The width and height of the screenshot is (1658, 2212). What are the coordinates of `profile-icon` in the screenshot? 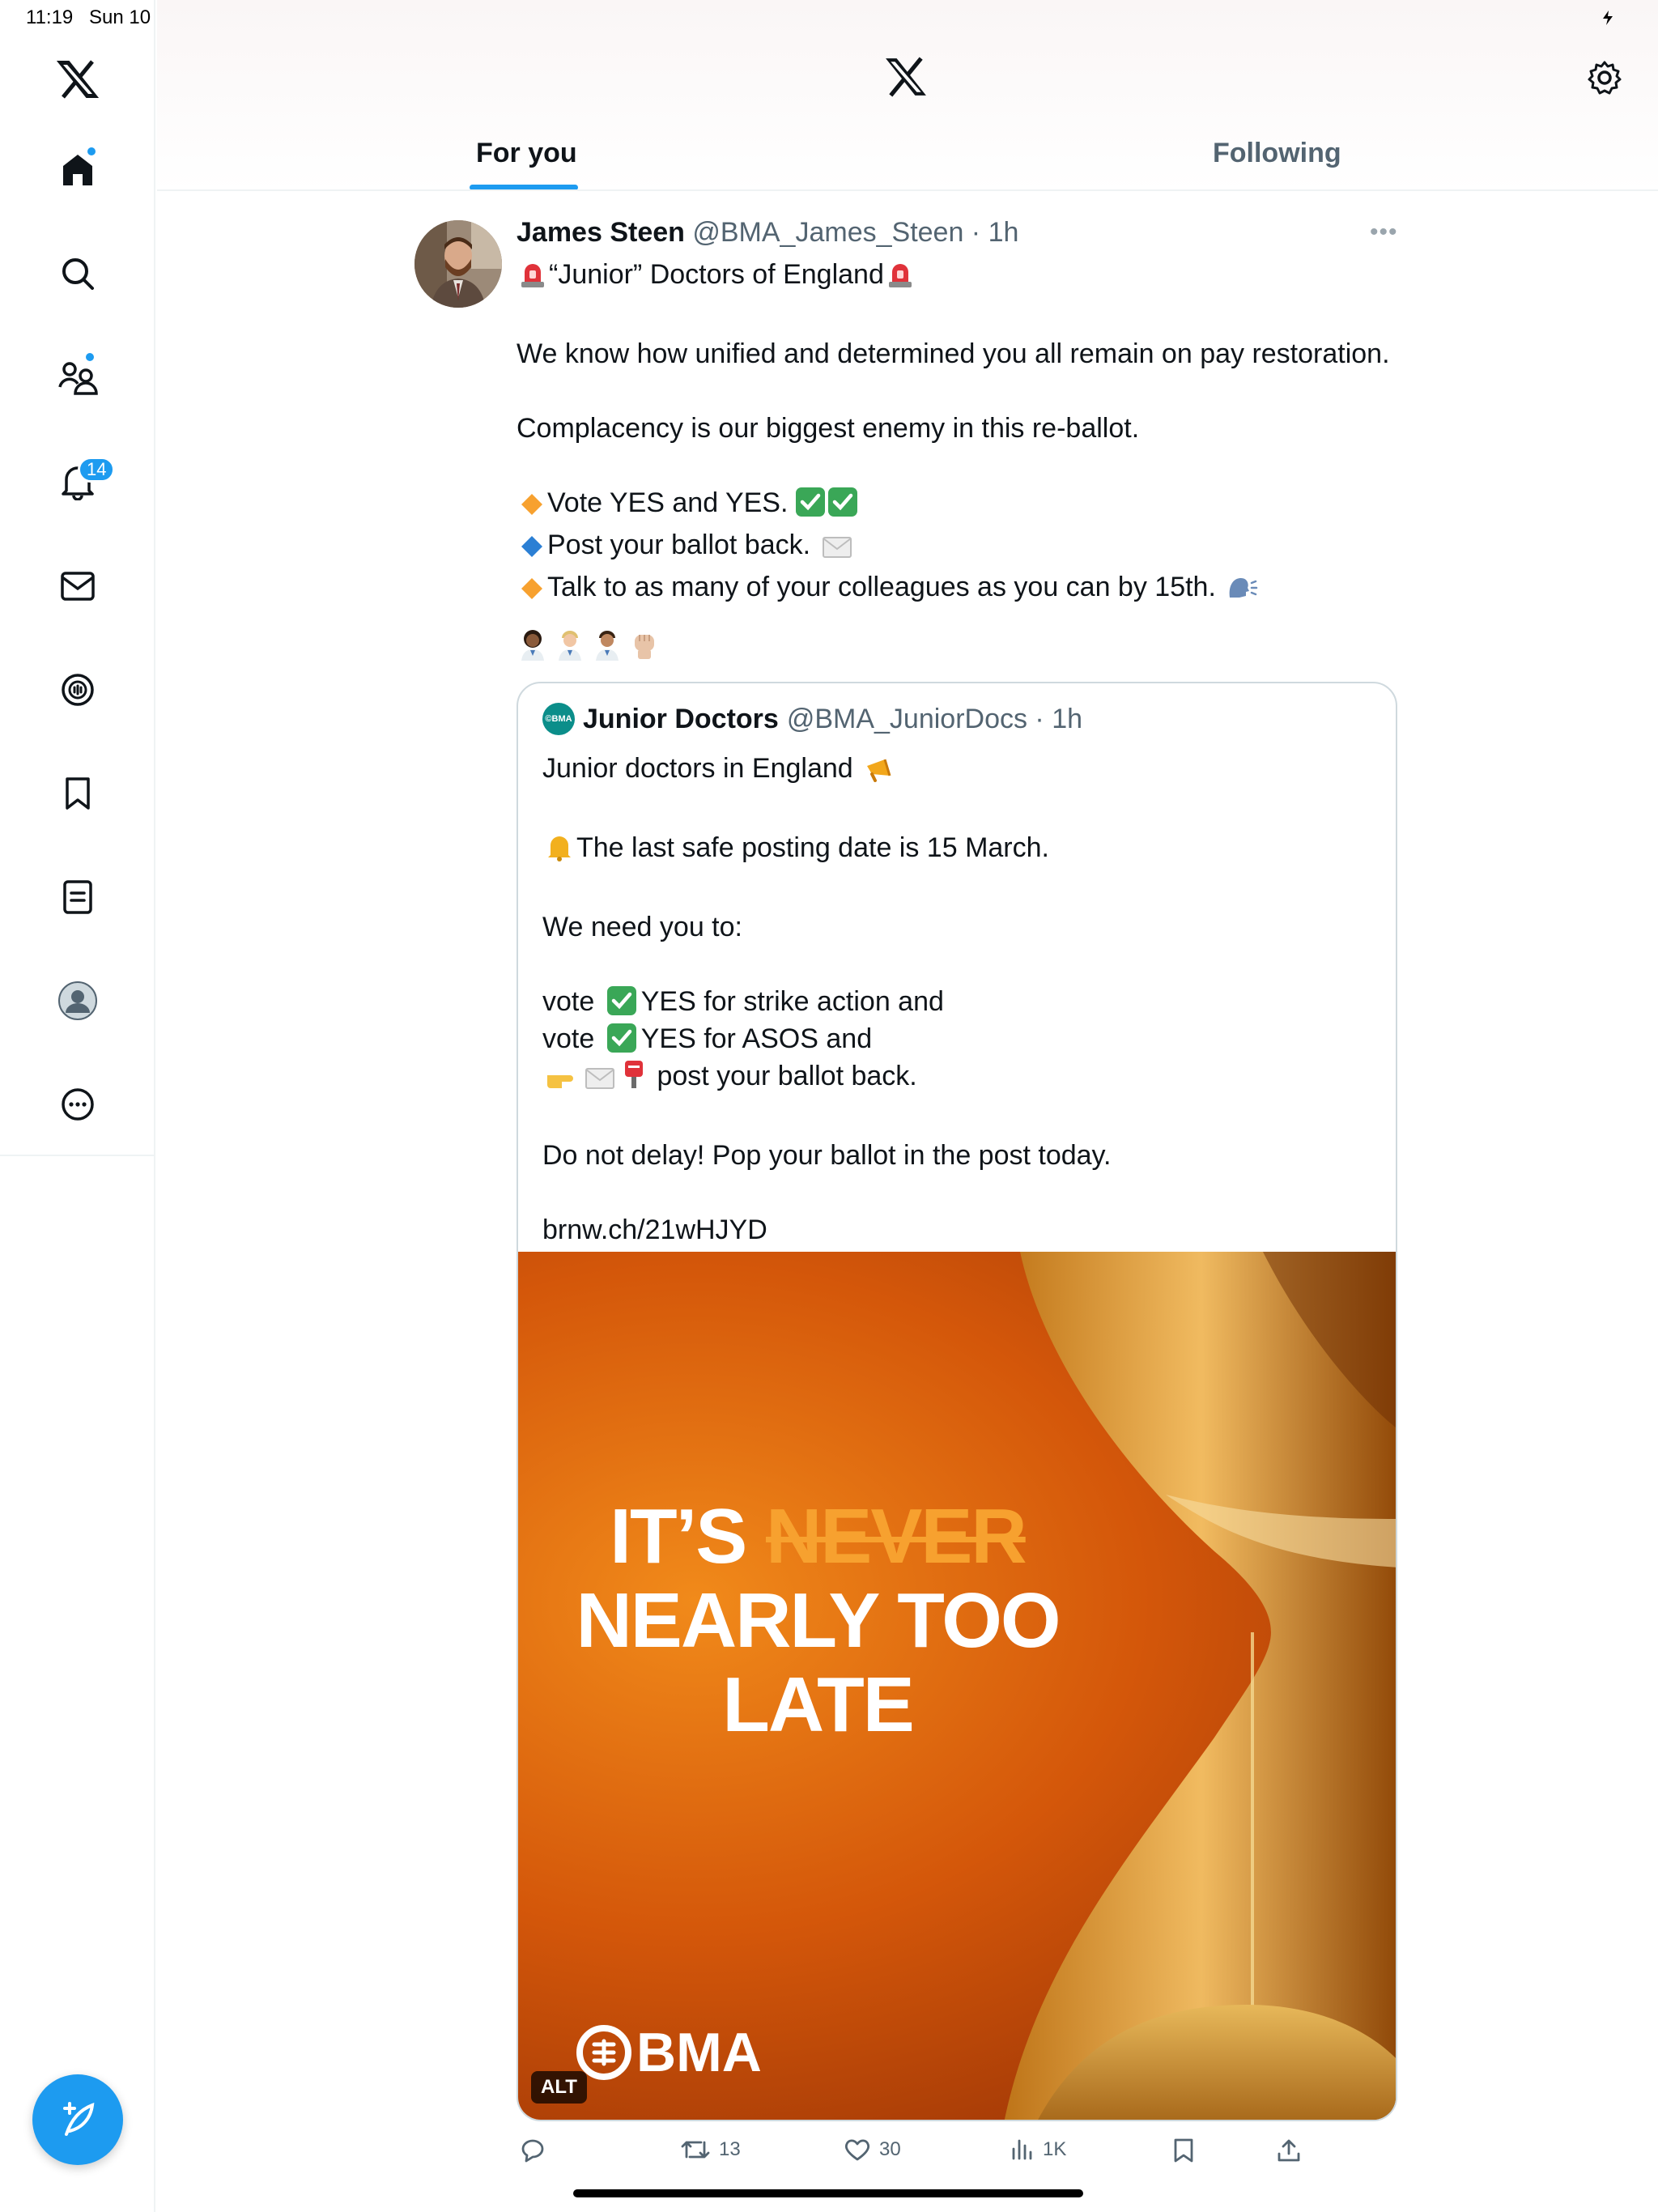 It's located at (77, 1001).